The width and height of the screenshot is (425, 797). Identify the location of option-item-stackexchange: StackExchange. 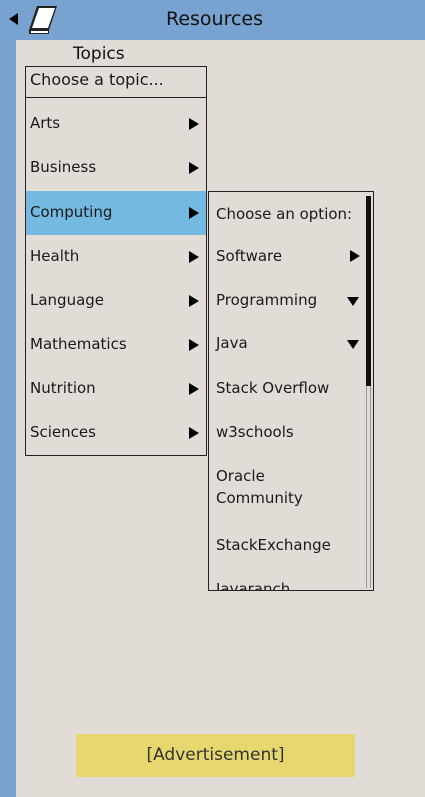
(286, 545).